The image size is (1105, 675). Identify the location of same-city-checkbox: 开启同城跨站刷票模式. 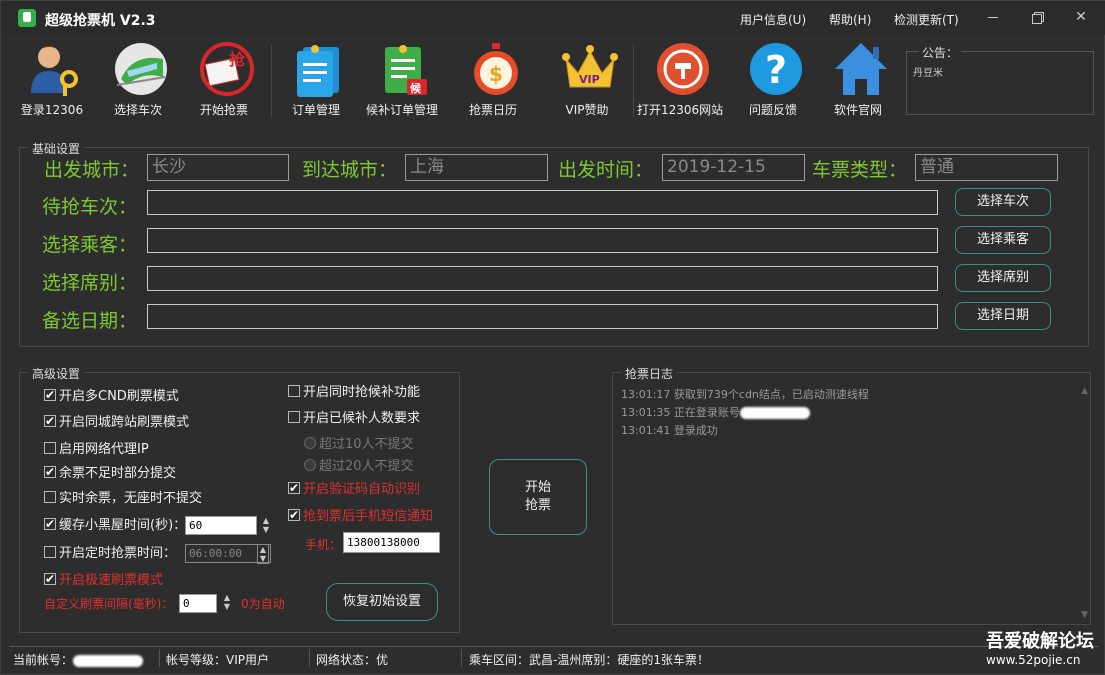
(116, 422).